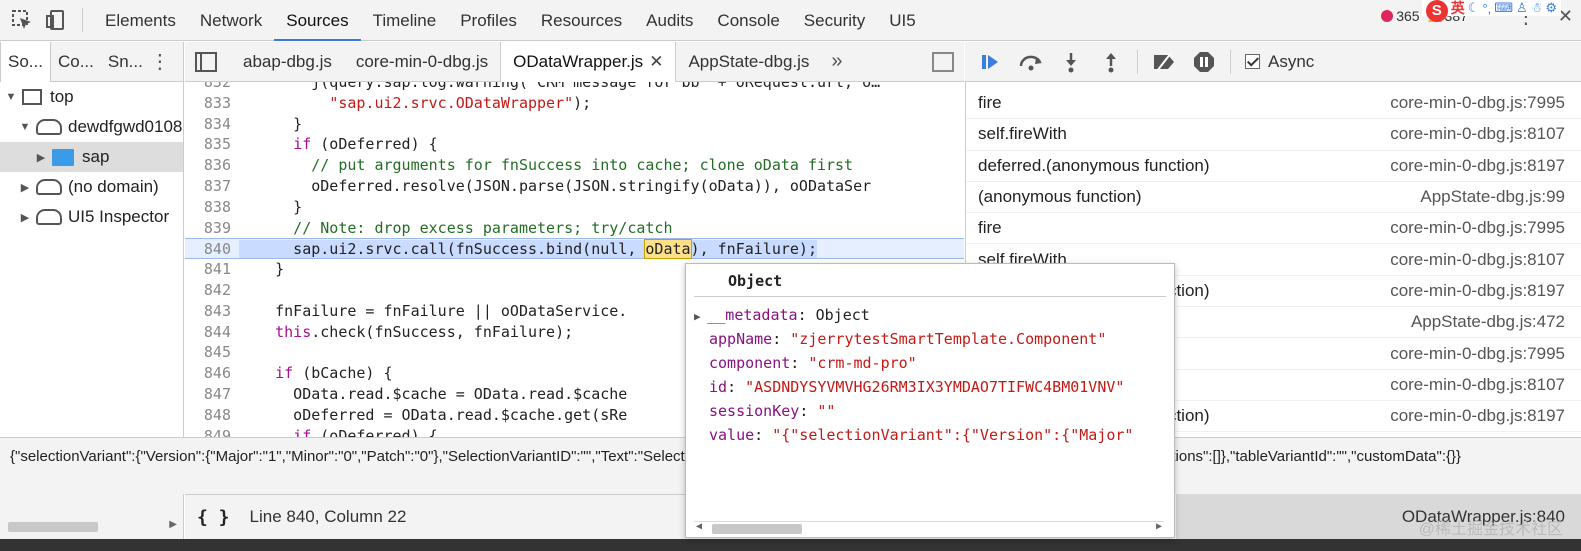  Describe the element at coordinates (699, 526) in the screenshot. I see `scroll-left-icon: ◀` at that location.